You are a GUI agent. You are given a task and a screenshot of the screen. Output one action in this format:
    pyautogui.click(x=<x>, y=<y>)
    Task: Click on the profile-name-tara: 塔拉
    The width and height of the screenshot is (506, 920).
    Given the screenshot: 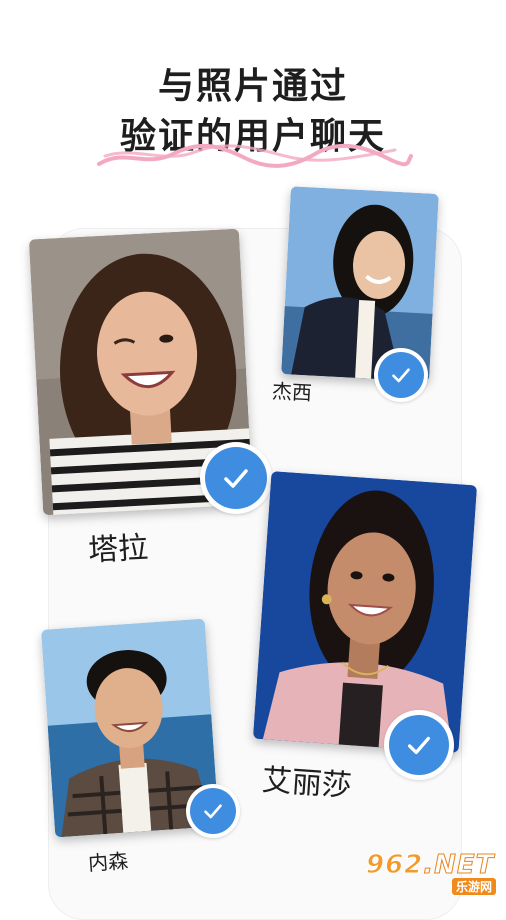 What is the action you would take?
    pyautogui.click(x=118, y=549)
    